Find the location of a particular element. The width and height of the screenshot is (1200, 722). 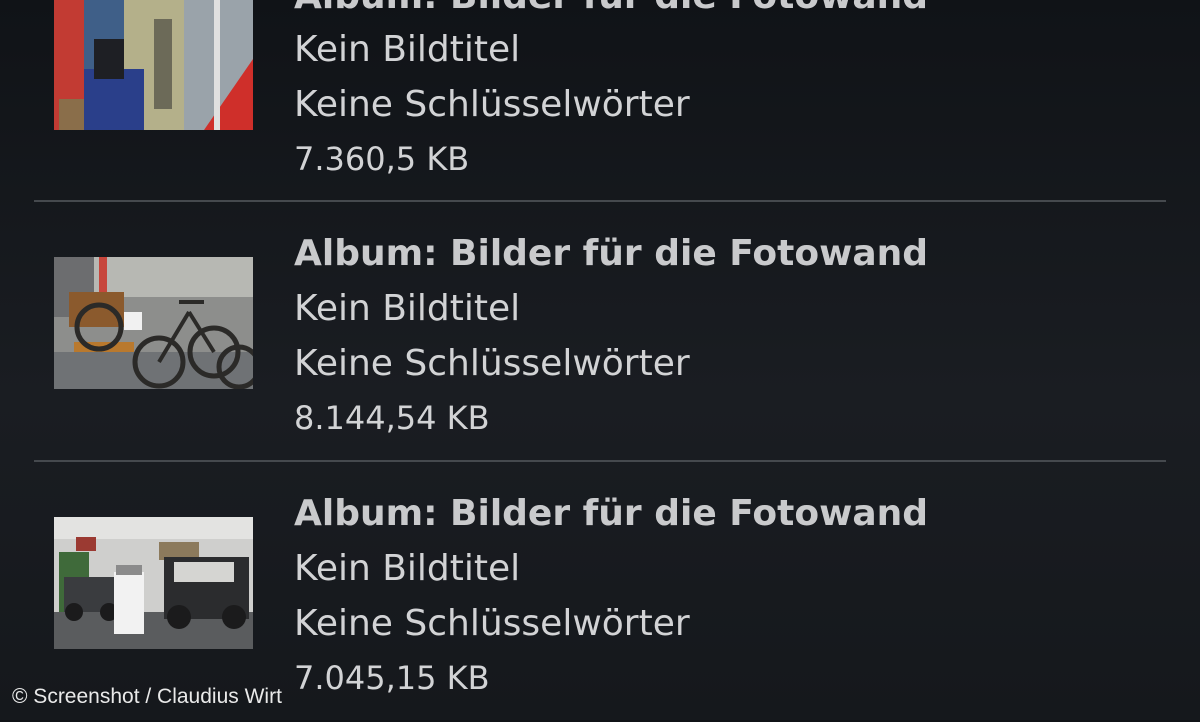

screenshot-credit: © Screenshot / Claudius Wirt is located at coordinates (147, 696).